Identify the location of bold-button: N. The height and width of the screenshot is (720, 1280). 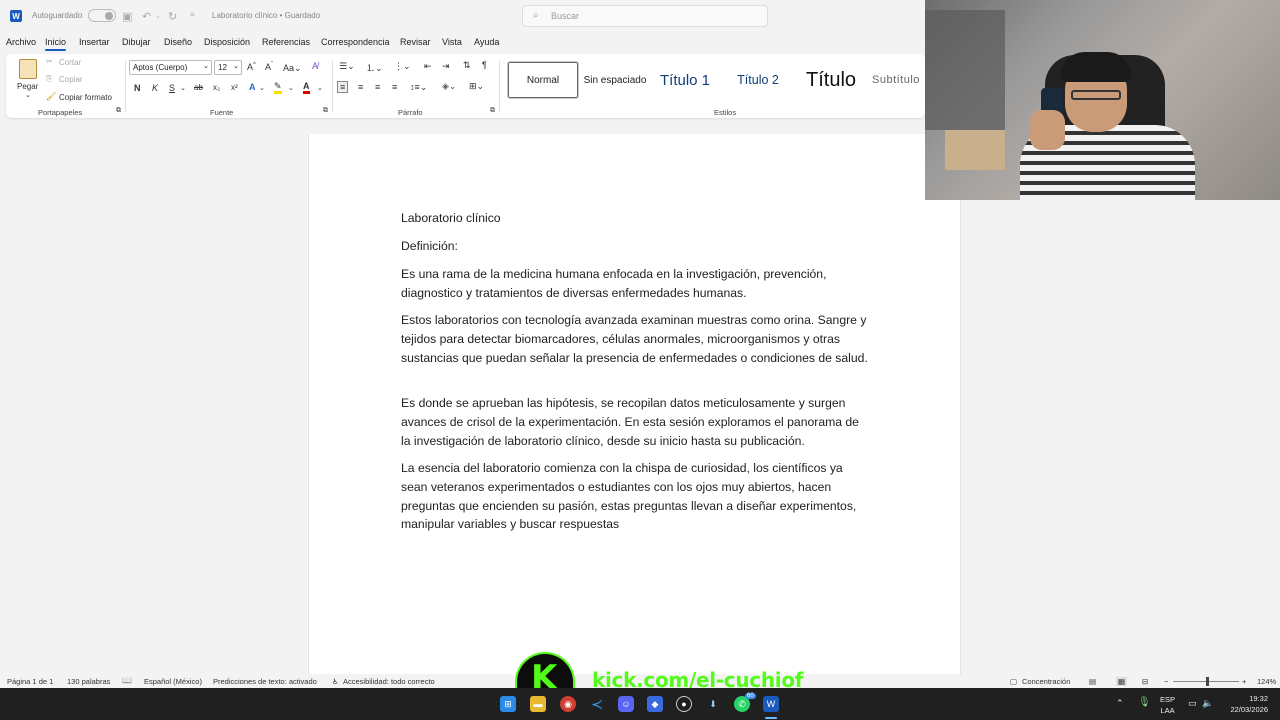
(137, 88).